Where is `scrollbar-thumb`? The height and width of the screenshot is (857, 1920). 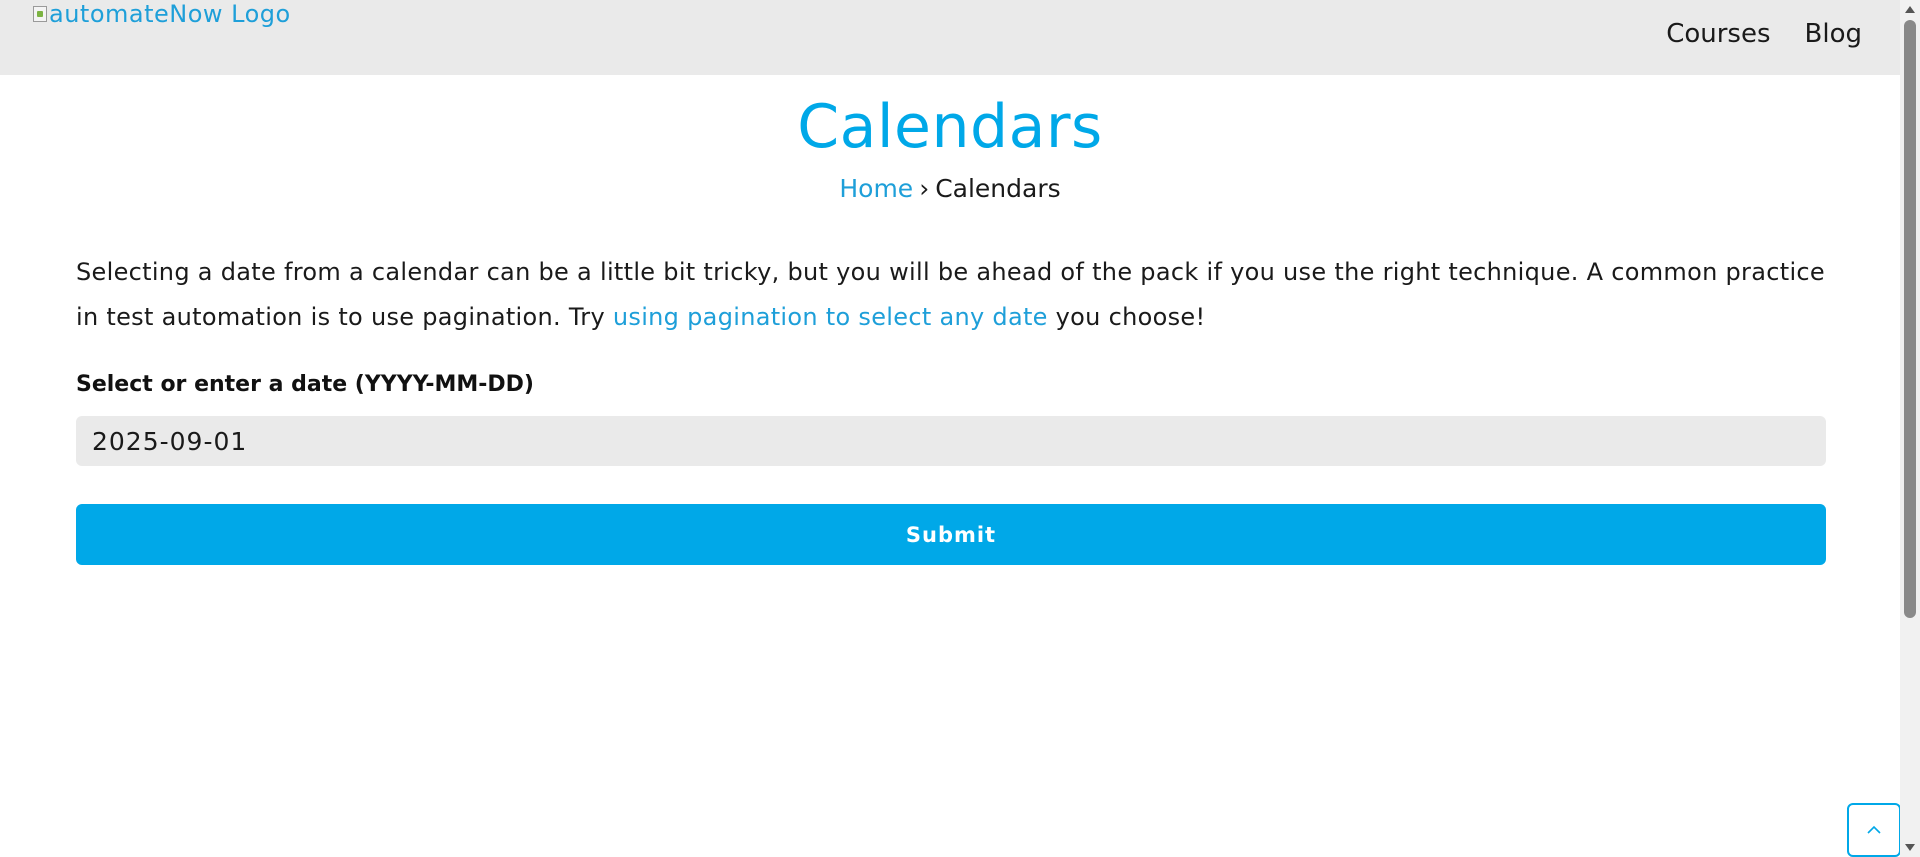 scrollbar-thumb is located at coordinates (1910, 319).